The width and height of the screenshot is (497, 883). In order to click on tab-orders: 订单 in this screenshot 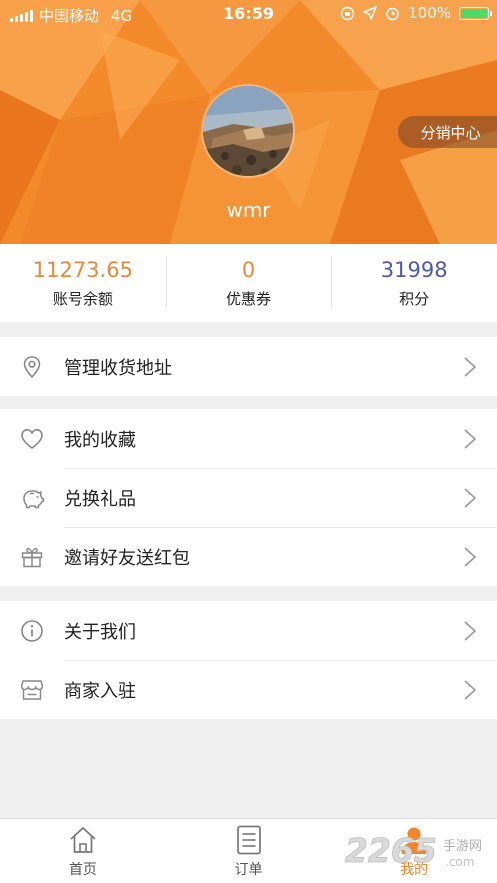, I will do `click(249, 851)`.